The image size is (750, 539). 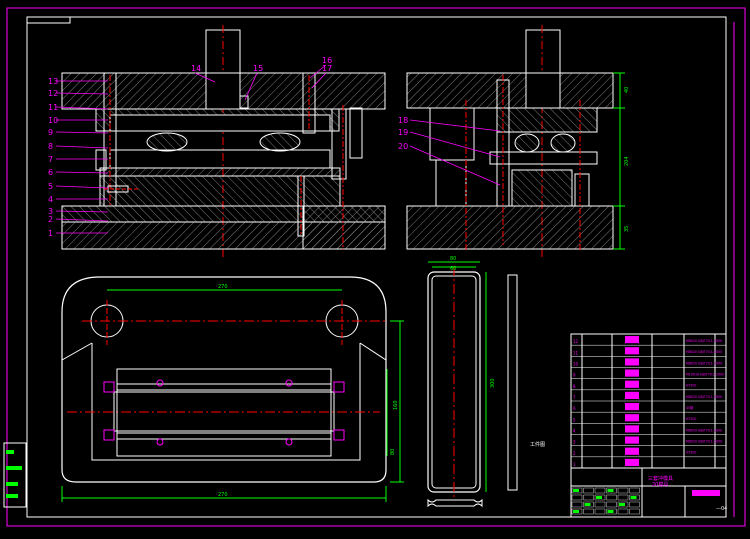 I want to click on dim-plan-height: 160, so click(x=396, y=405).